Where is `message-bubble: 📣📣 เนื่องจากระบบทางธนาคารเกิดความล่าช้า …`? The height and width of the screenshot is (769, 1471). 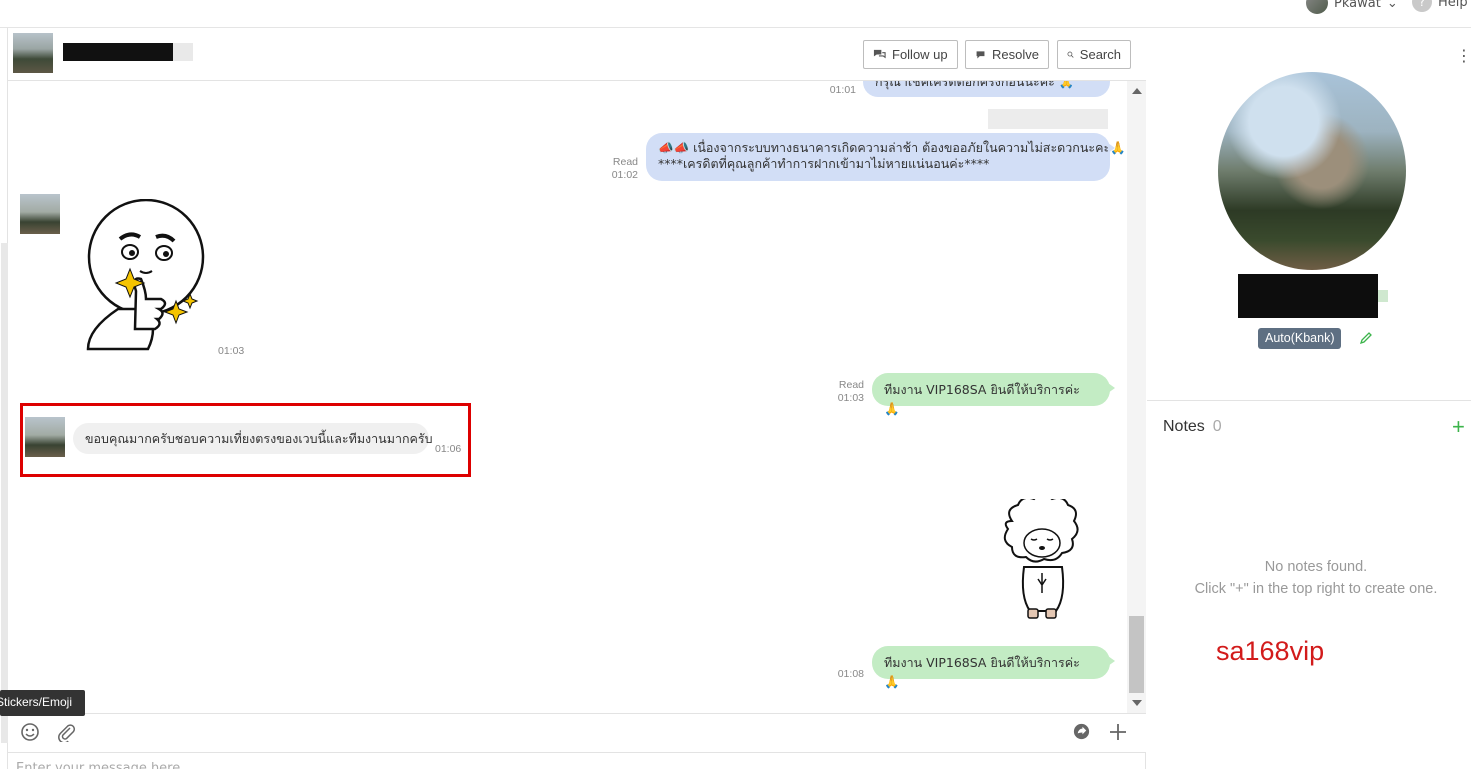 message-bubble: 📣📣 เนื่องจากระบบทางธนาคารเกิดความล่าช้า … is located at coordinates (886, 157).